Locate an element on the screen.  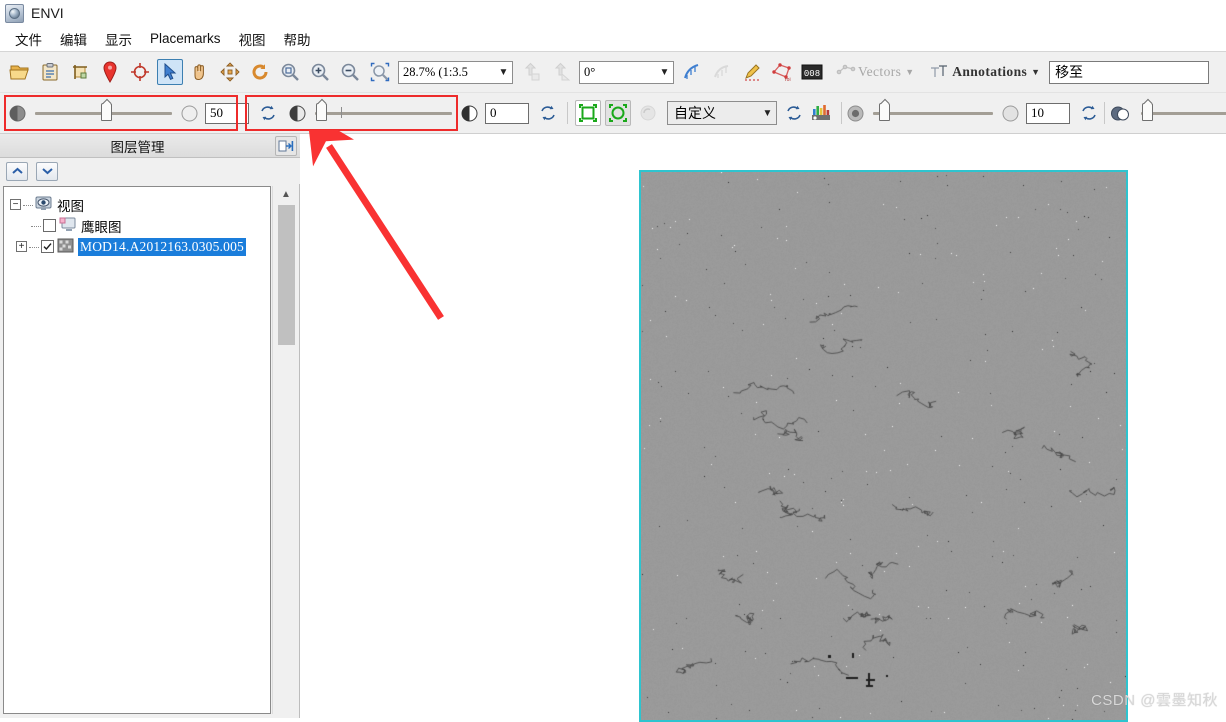
zoom-level-combo: 28.7% (1:3.5 ▼ is located at coordinates (455, 72).